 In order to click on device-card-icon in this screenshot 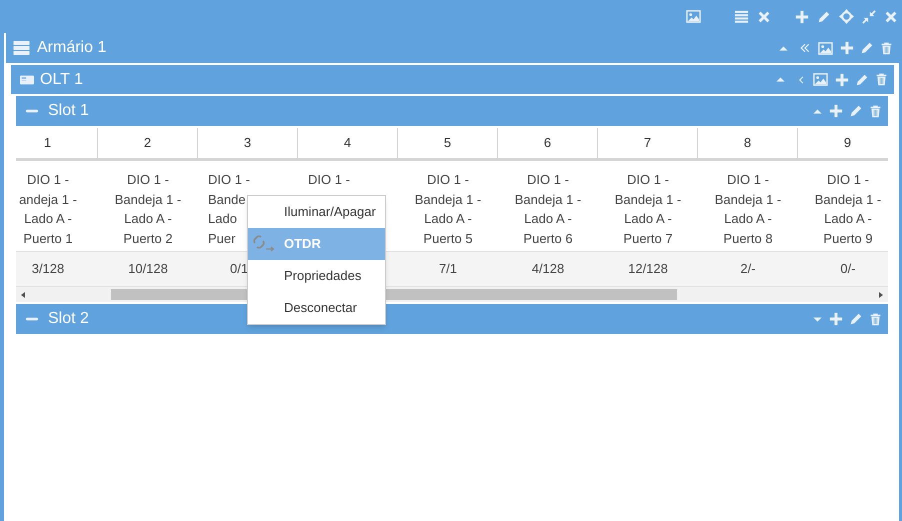, I will do `click(27, 79)`.